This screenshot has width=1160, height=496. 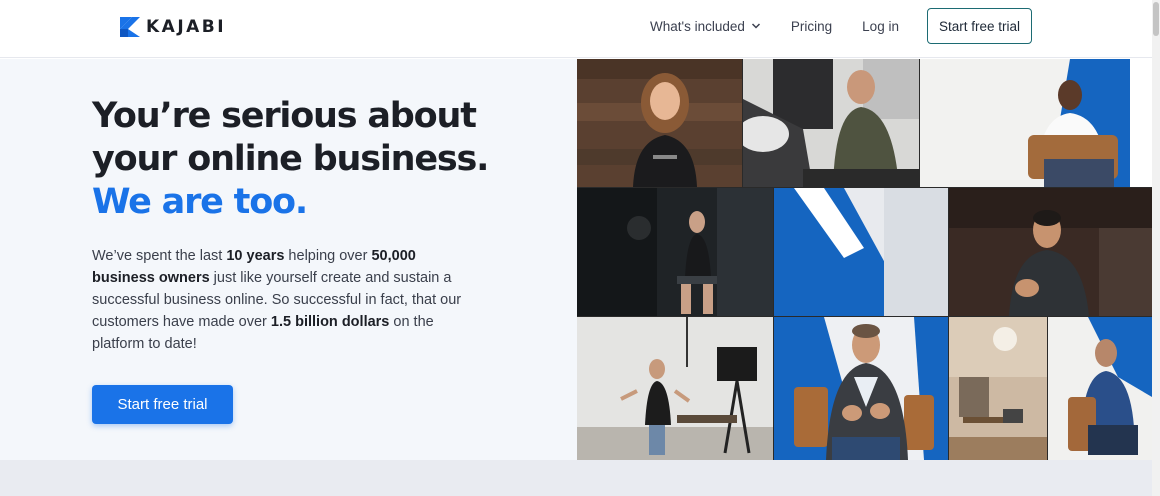 I want to click on desc-bold-years: 10 years, so click(x=255, y=256).